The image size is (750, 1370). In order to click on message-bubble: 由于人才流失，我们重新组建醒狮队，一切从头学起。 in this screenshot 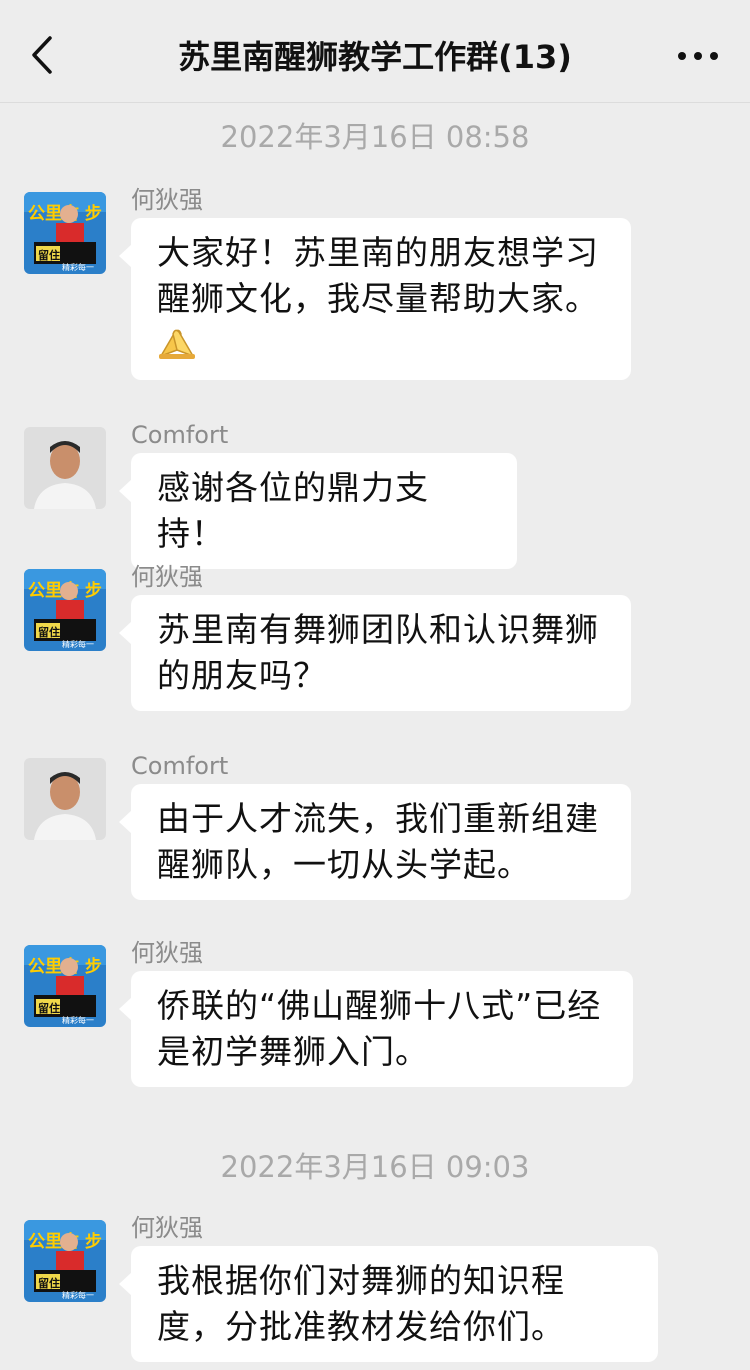, I will do `click(375, 842)`.